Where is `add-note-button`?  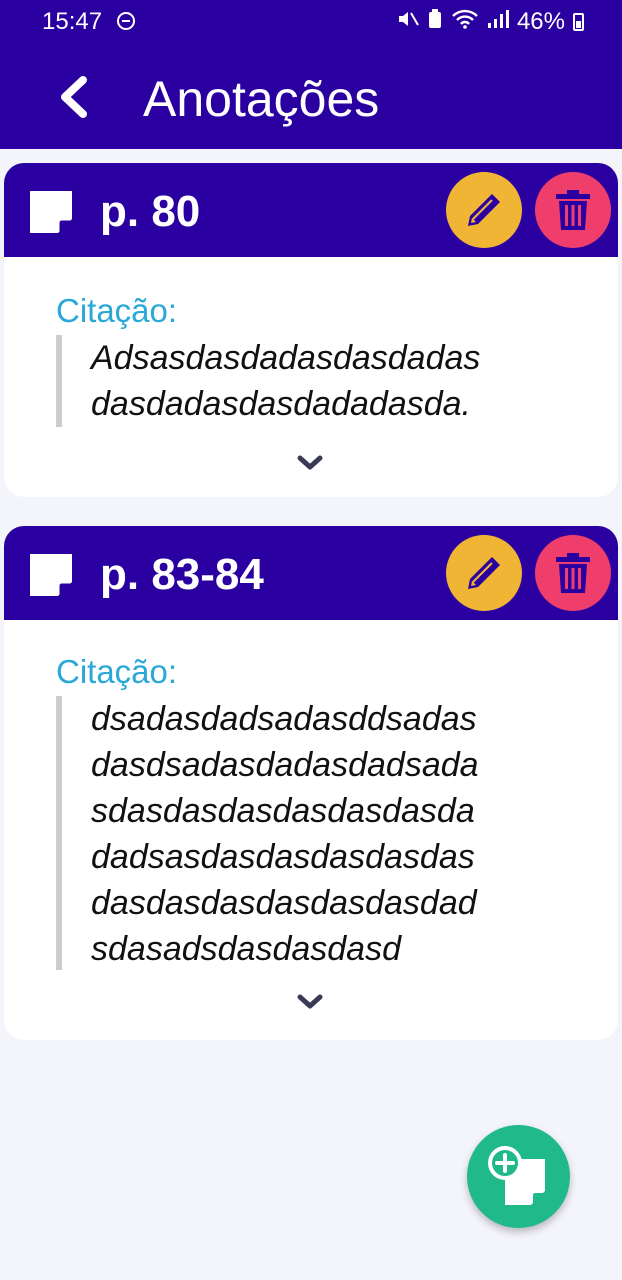
add-note-button is located at coordinates (518, 1176).